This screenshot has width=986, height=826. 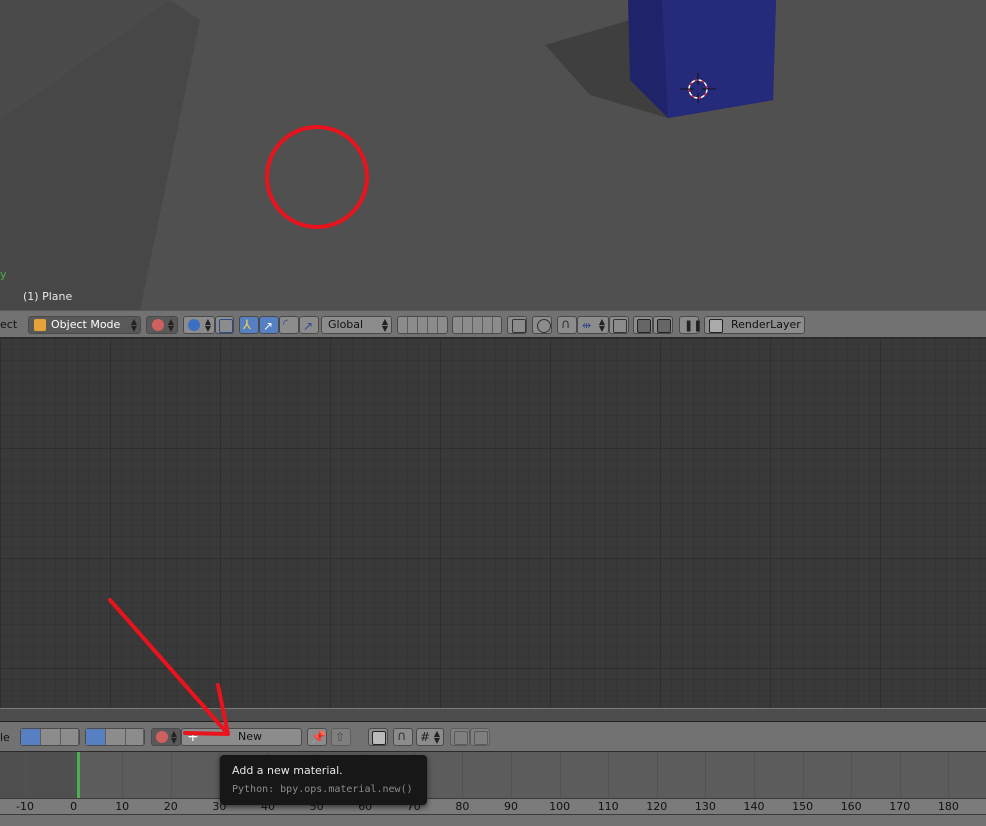 I want to click on object-info-label: (1) Plane, so click(x=48, y=296).